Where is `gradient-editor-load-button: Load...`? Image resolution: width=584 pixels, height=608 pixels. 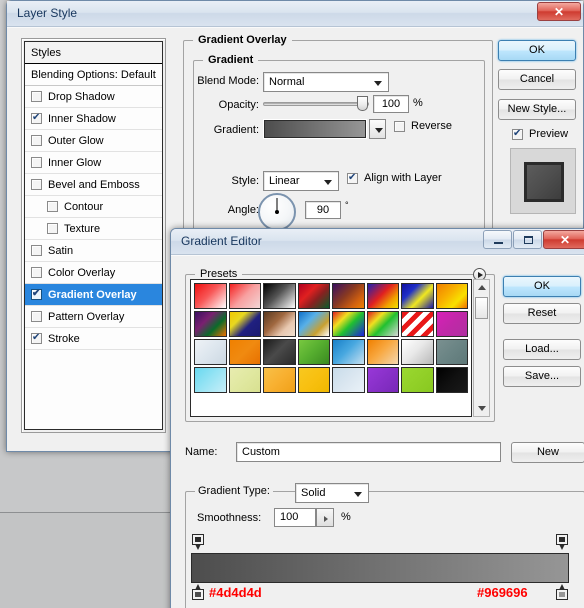 gradient-editor-load-button: Load... is located at coordinates (542, 349).